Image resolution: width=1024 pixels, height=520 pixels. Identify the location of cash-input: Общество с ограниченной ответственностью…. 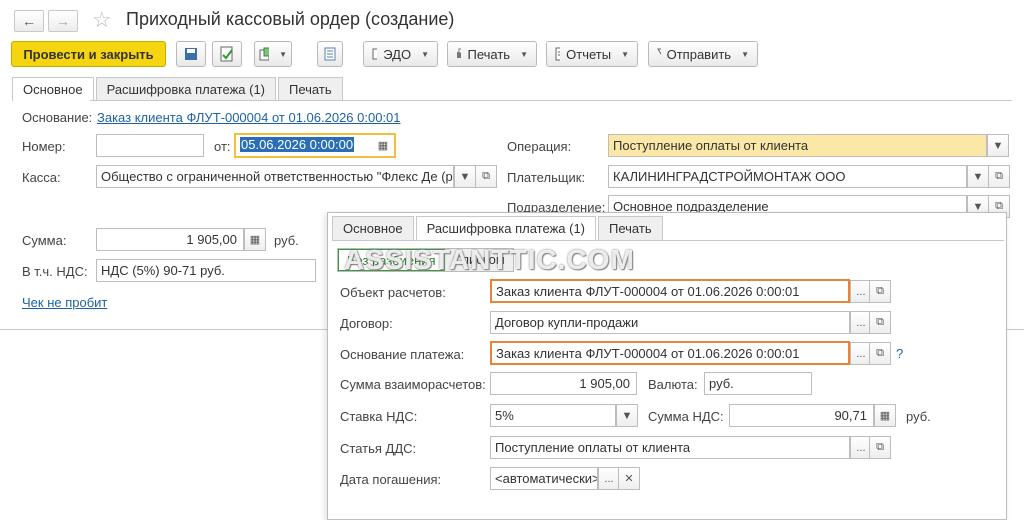
(275, 176).